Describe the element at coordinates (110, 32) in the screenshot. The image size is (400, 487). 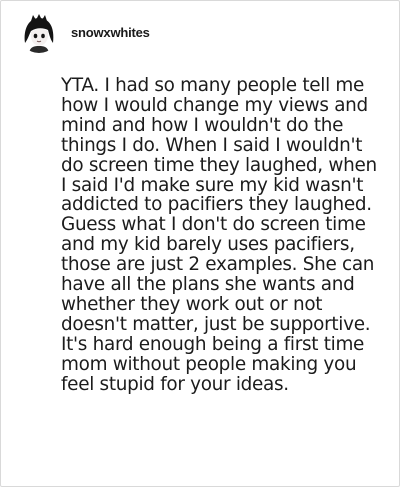
I see `username-link: snowxwhites` at that location.